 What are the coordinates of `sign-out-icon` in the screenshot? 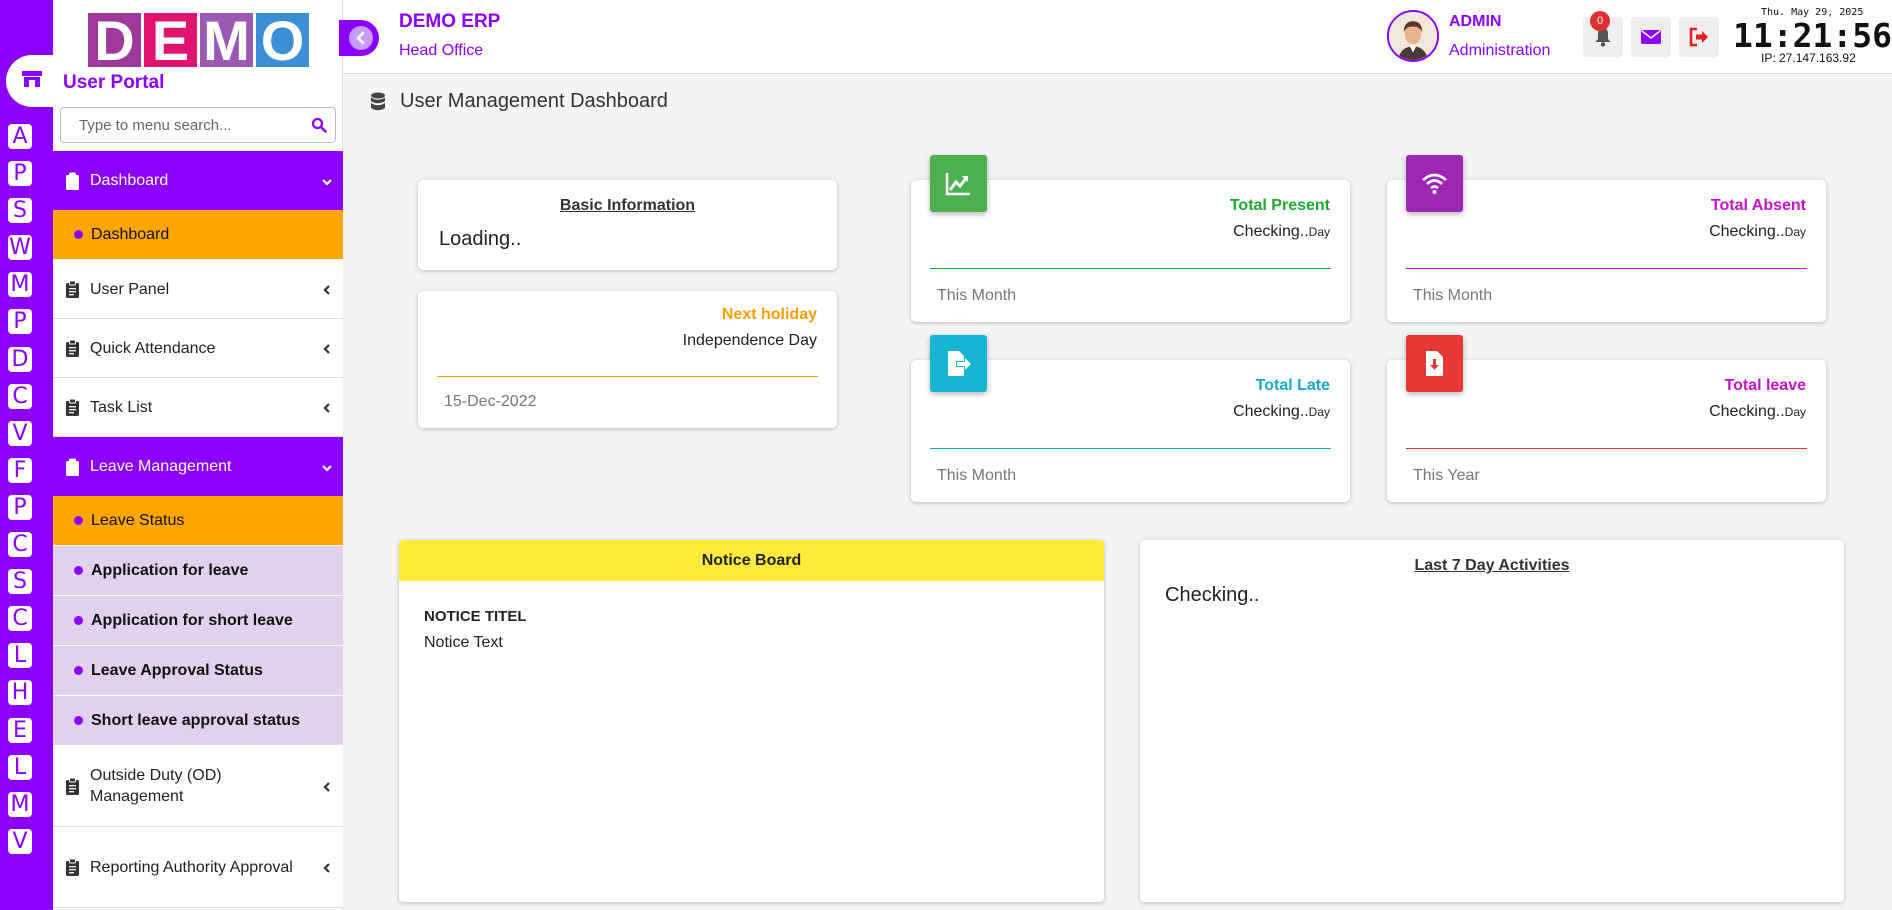 It's located at (1698, 37).